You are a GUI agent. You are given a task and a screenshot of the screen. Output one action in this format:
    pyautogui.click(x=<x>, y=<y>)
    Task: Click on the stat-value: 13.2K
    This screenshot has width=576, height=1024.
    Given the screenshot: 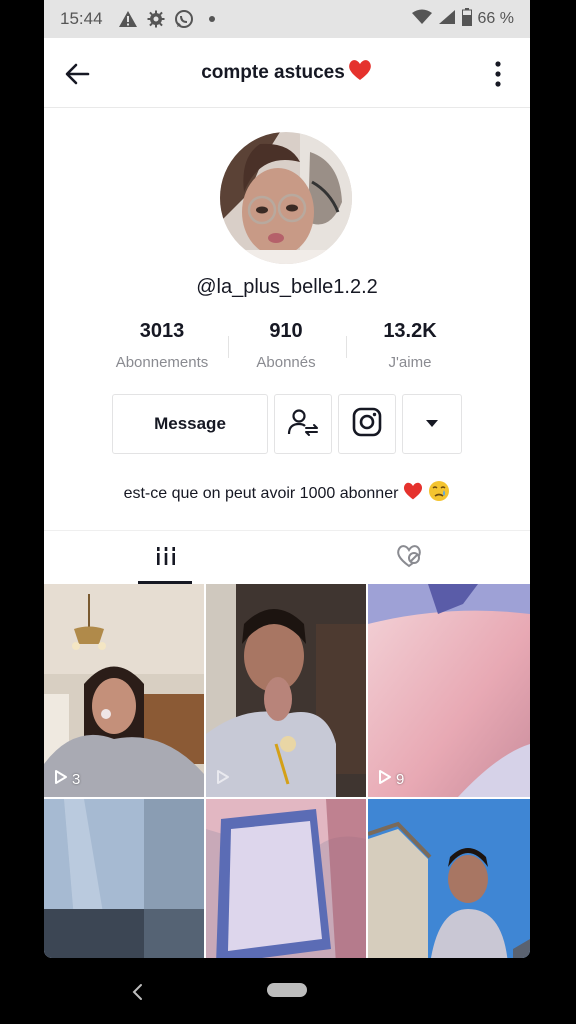 What is the action you would take?
    pyautogui.click(x=410, y=331)
    